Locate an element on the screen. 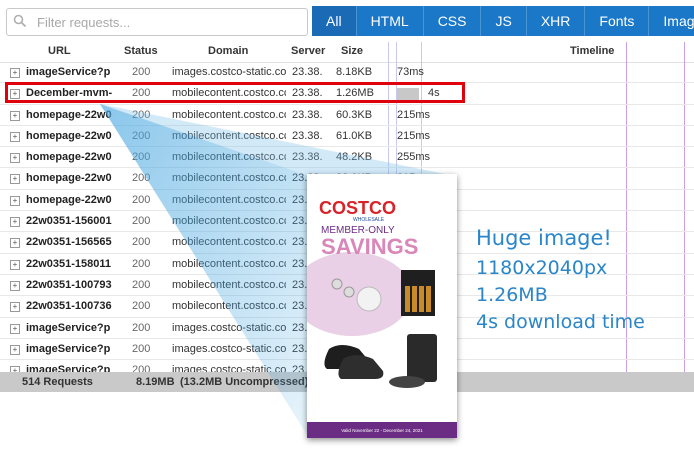 This screenshot has height=452, width=694. callout-size: 1.26MB is located at coordinates (512, 295).